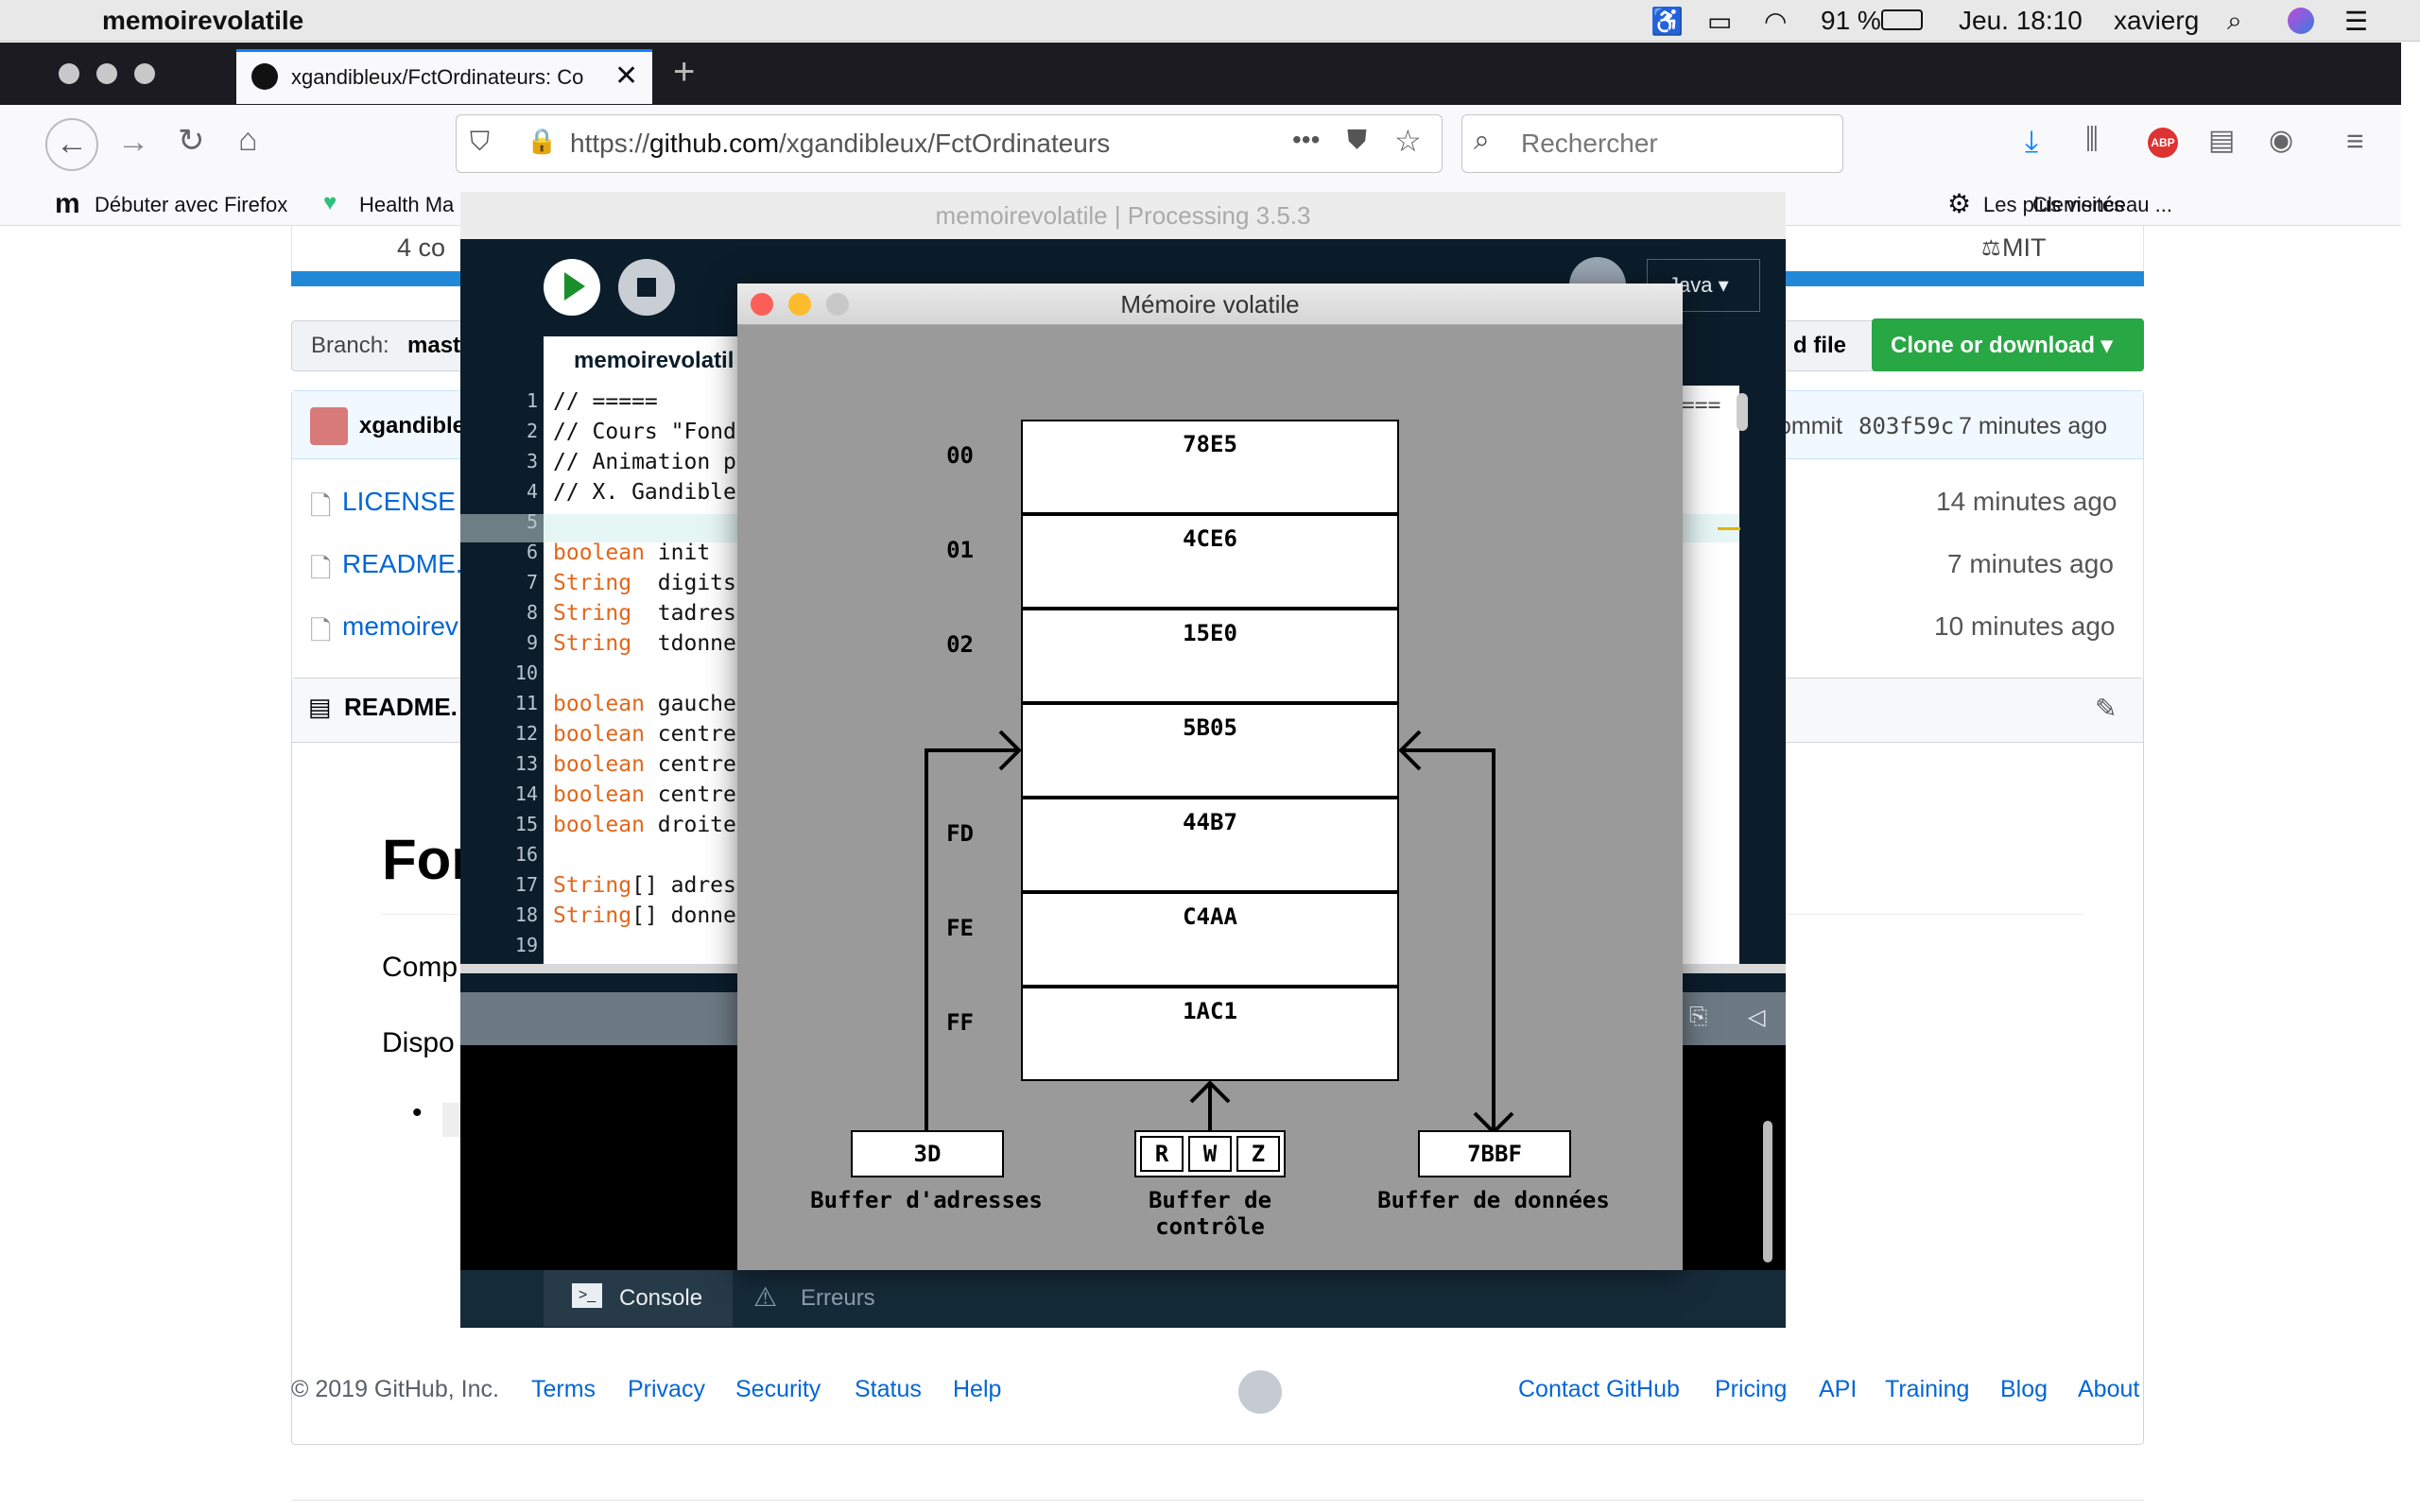 The image size is (2420, 1512). I want to click on tab-close-icon: ✕, so click(626, 76).